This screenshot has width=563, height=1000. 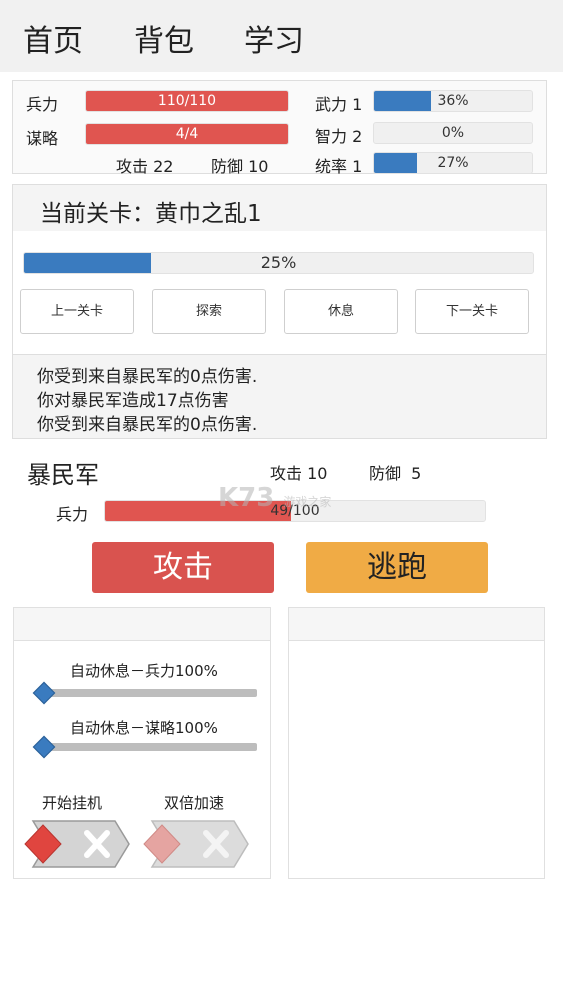 What do you see at coordinates (299, 473) in the screenshot?
I see `enemy-attack: 攻击 10` at bounding box center [299, 473].